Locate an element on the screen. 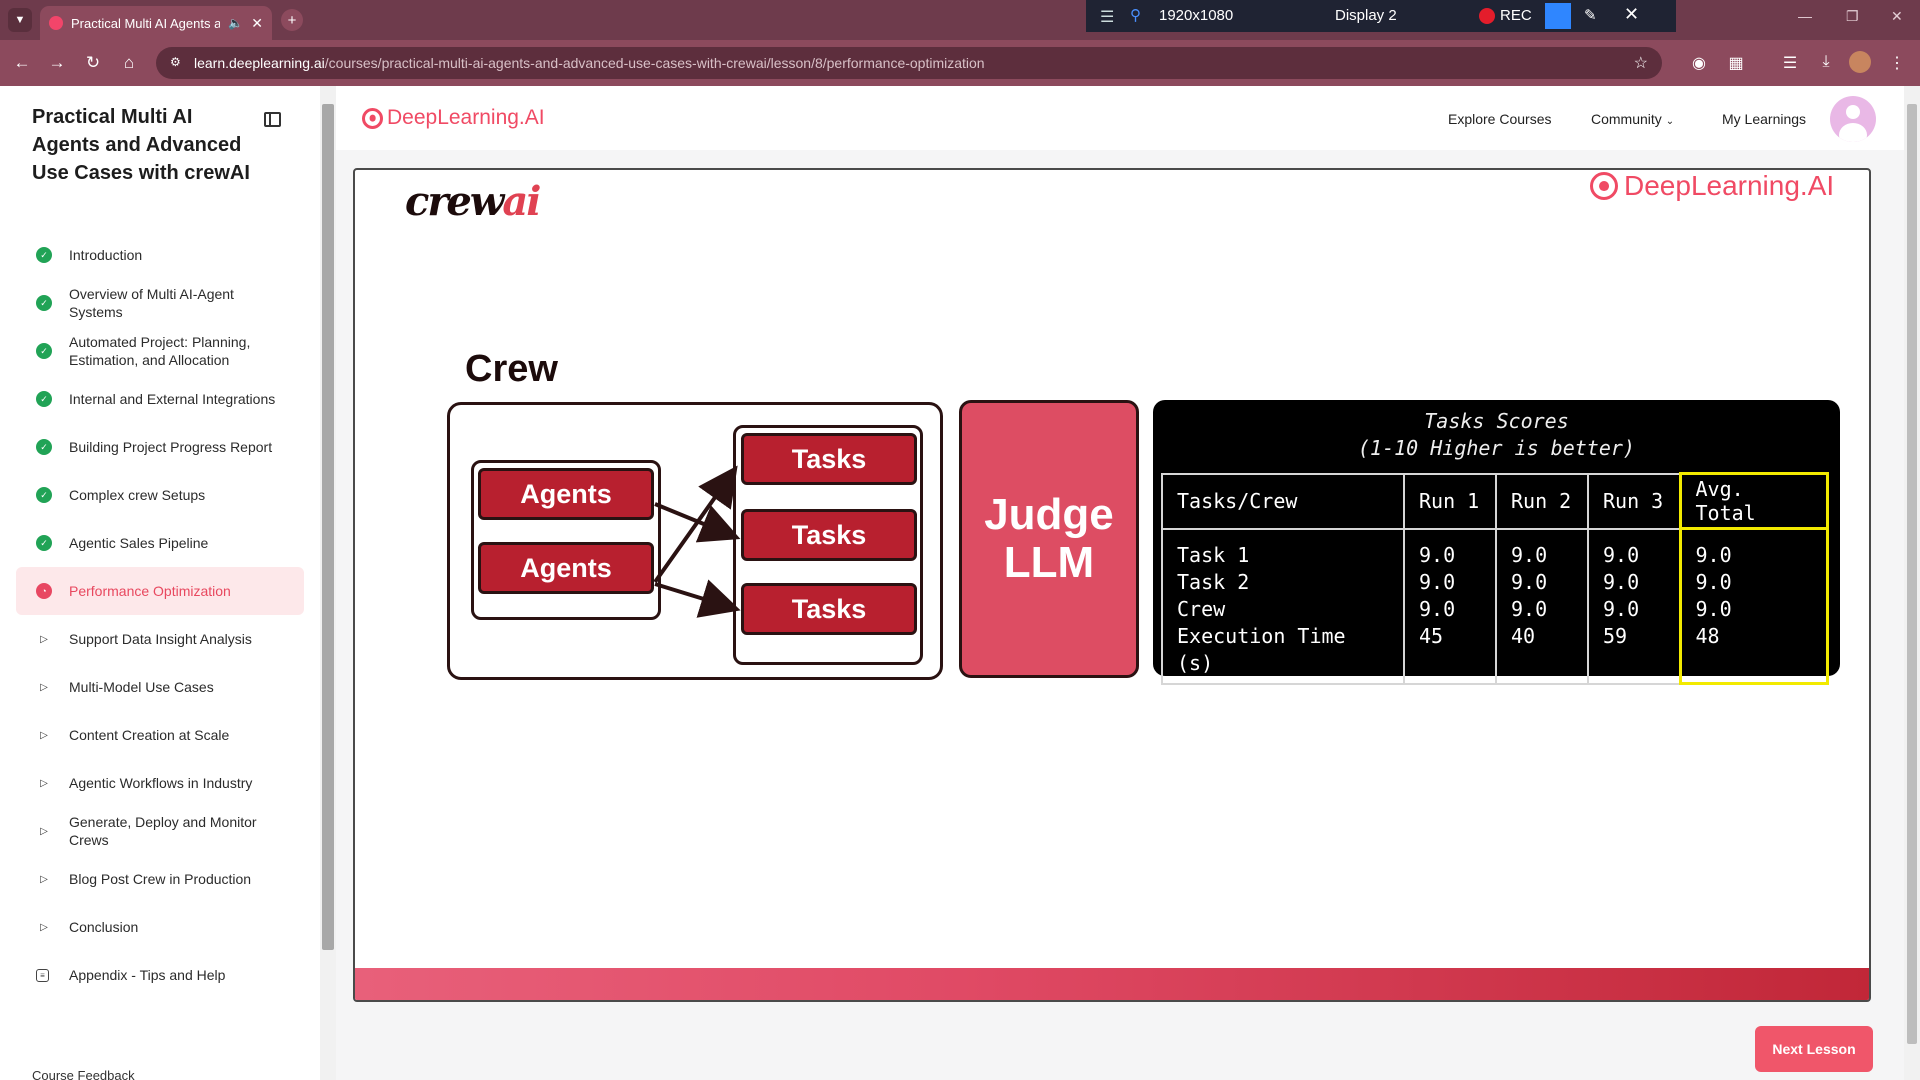 The height and width of the screenshot is (1080, 1920). tasks-box-3: Tasks is located at coordinates (829, 609).